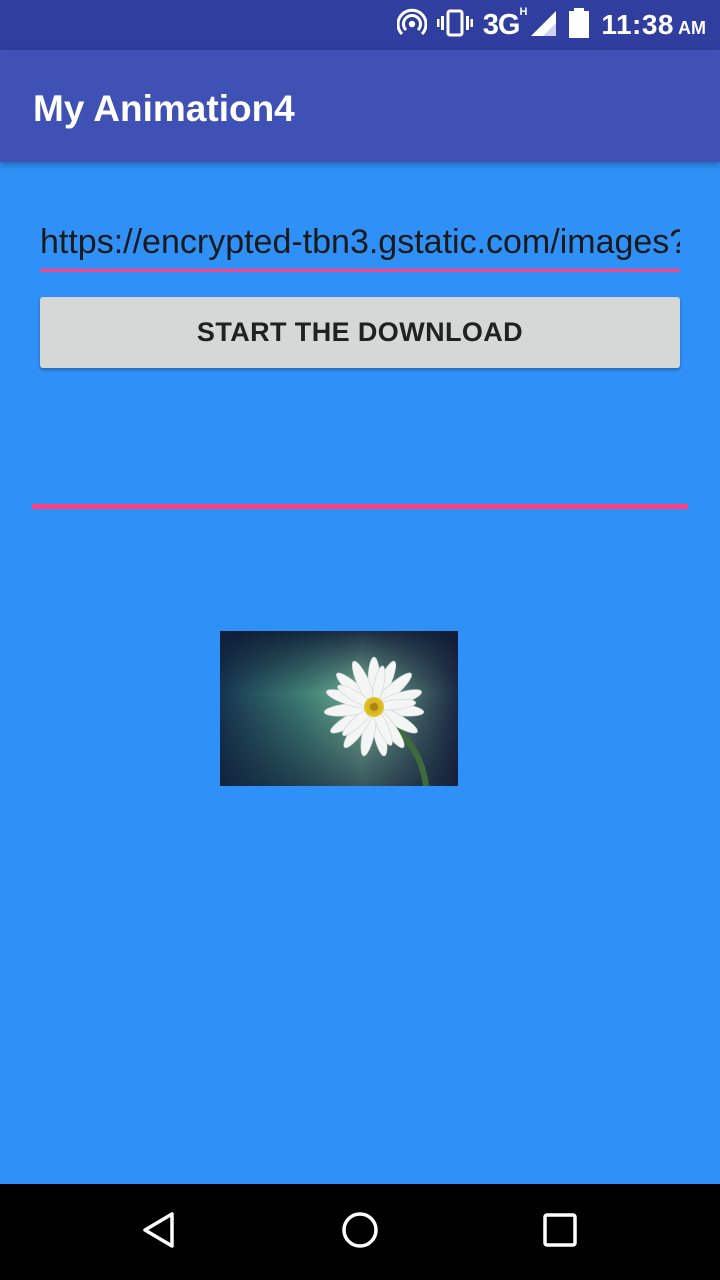 Image resolution: width=720 pixels, height=1280 pixels. I want to click on signal-icon, so click(543, 25).